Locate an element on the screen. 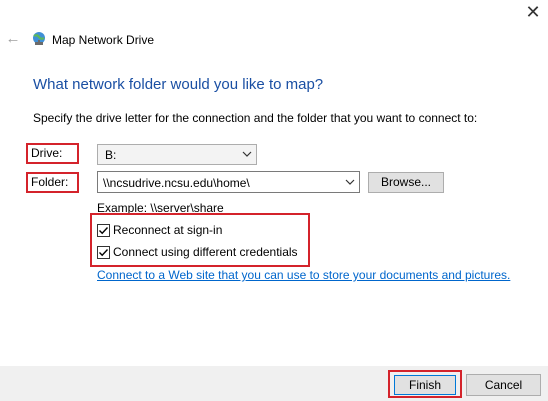 This screenshot has width=548, height=401. folder-input-value: \\ncsudrive.ncsu.edu\home\ is located at coordinates (176, 183).